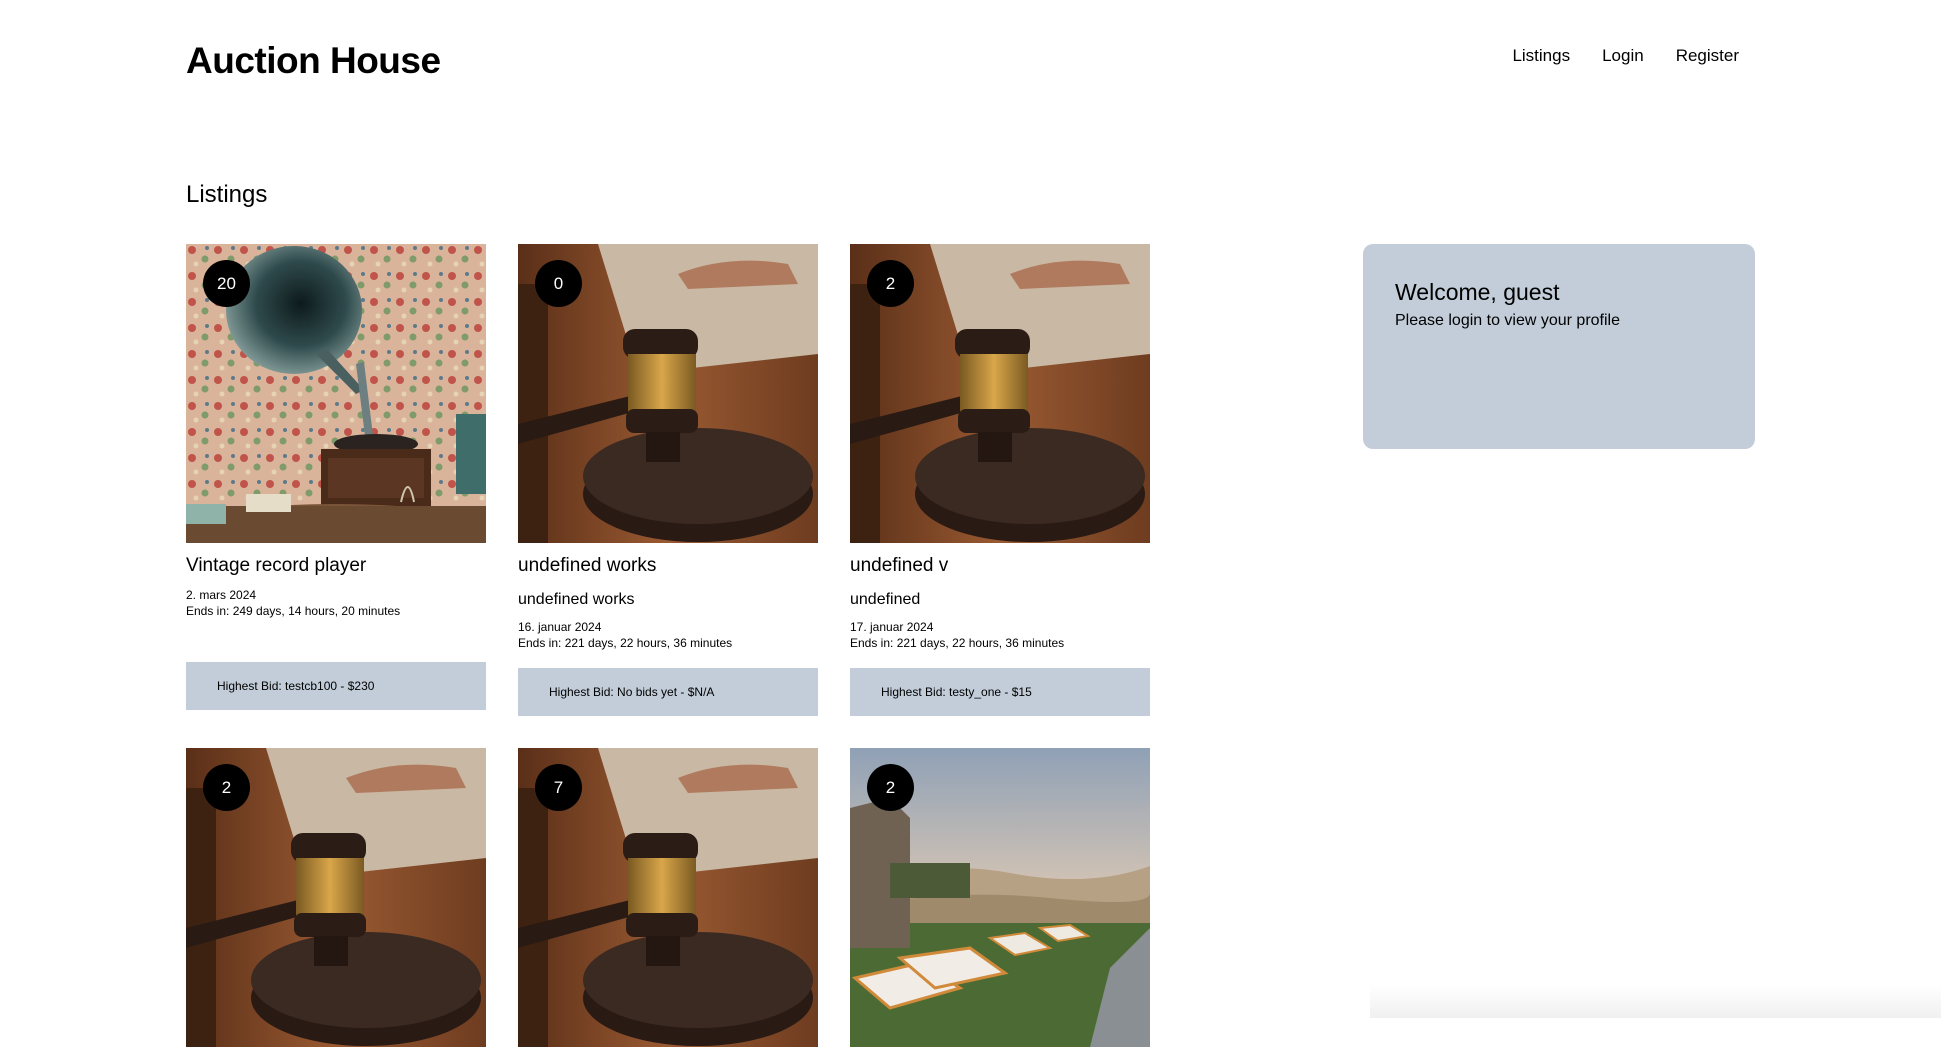  What do you see at coordinates (668, 692) in the screenshot?
I see `highest-bid-bar: Highest Bid: No bids yet - $N/A` at bounding box center [668, 692].